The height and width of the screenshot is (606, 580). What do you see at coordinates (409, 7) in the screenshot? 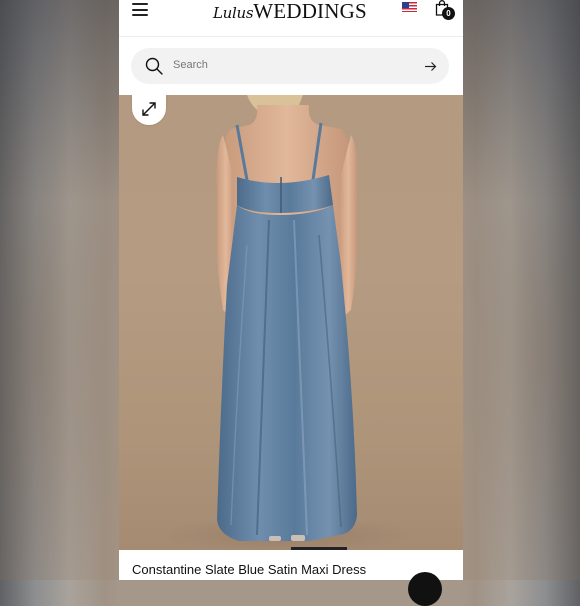
I see `us-flag-icon` at bounding box center [409, 7].